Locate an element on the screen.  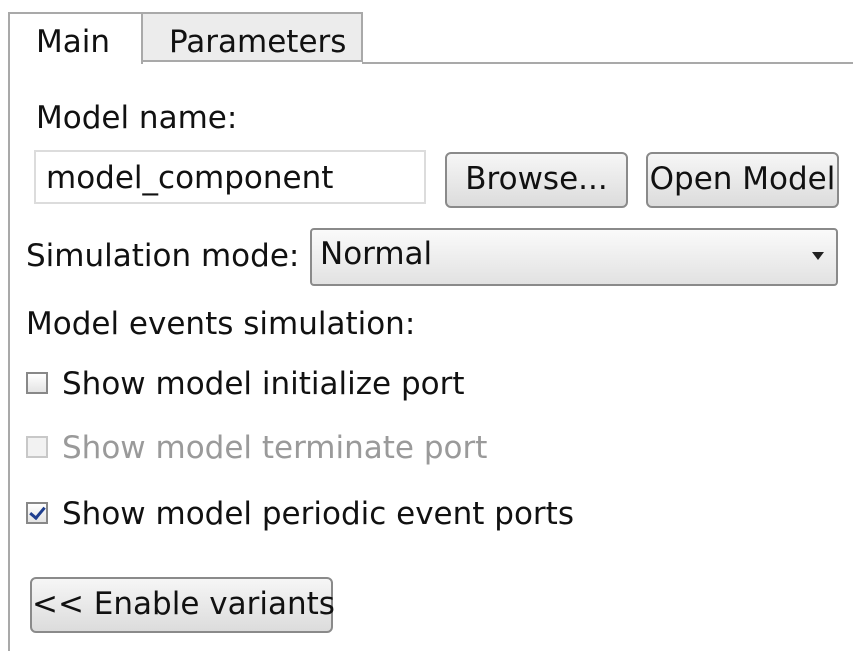
tab-parameters: Parameters is located at coordinates (253, 37).